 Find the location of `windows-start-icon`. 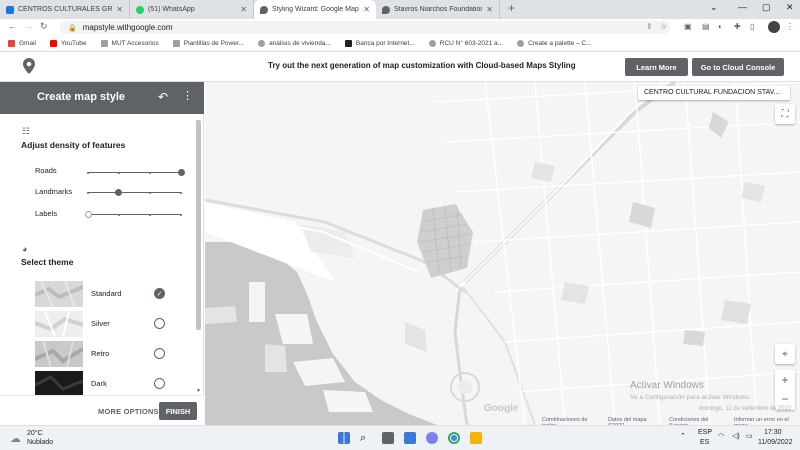

windows-start-icon is located at coordinates (344, 438).